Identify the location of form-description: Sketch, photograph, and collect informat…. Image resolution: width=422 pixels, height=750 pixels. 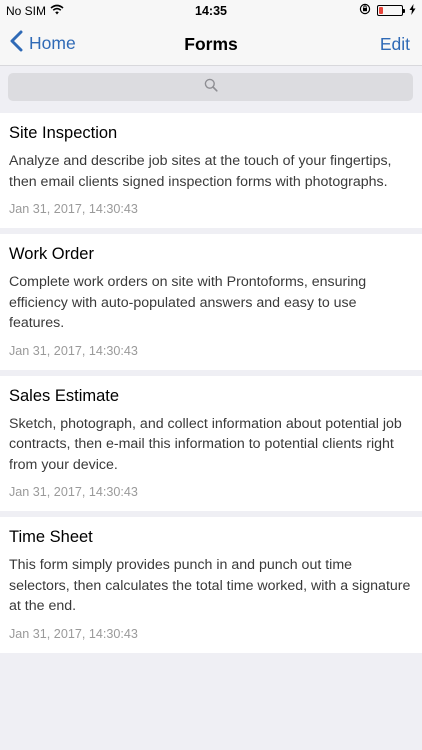
(205, 444).